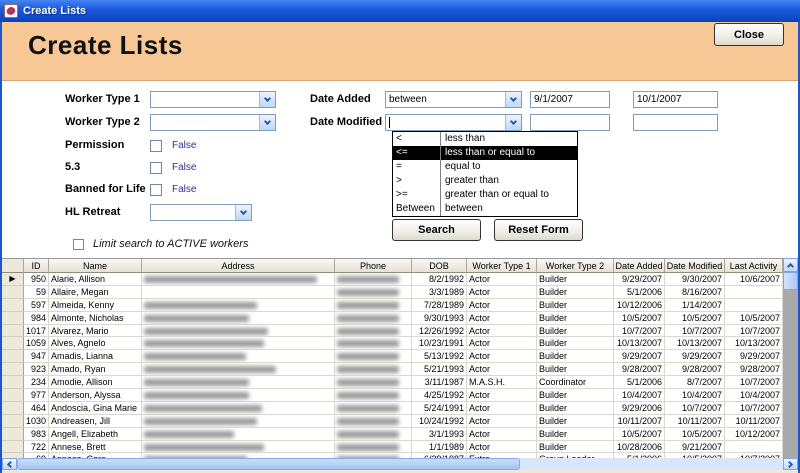 This screenshot has width=800, height=473. What do you see at coordinates (570, 99) in the screenshot?
I see `date-added-from-input` at bounding box center [570, 99].